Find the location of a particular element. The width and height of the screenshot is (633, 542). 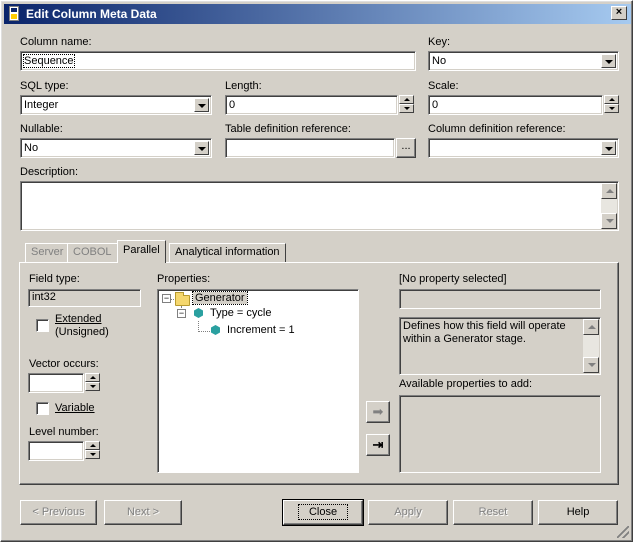

help-scrollbar is located at coordinates (591, 346).